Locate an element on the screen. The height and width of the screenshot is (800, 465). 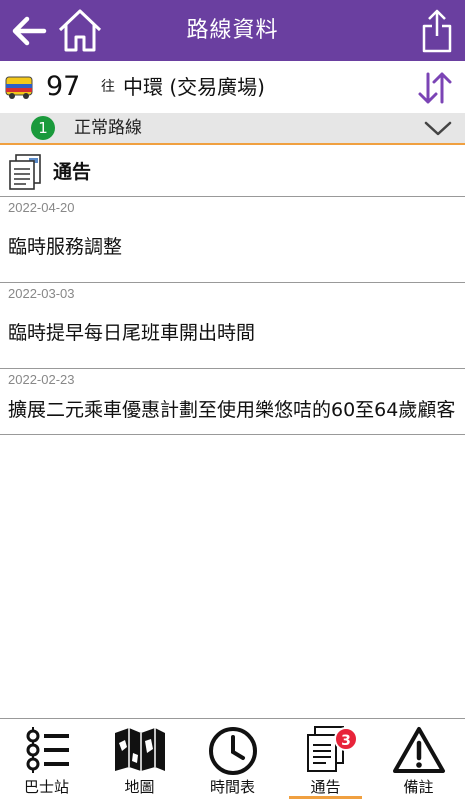
route-variant-selector: 1 正常路線 is located at coordinates (232, 129).